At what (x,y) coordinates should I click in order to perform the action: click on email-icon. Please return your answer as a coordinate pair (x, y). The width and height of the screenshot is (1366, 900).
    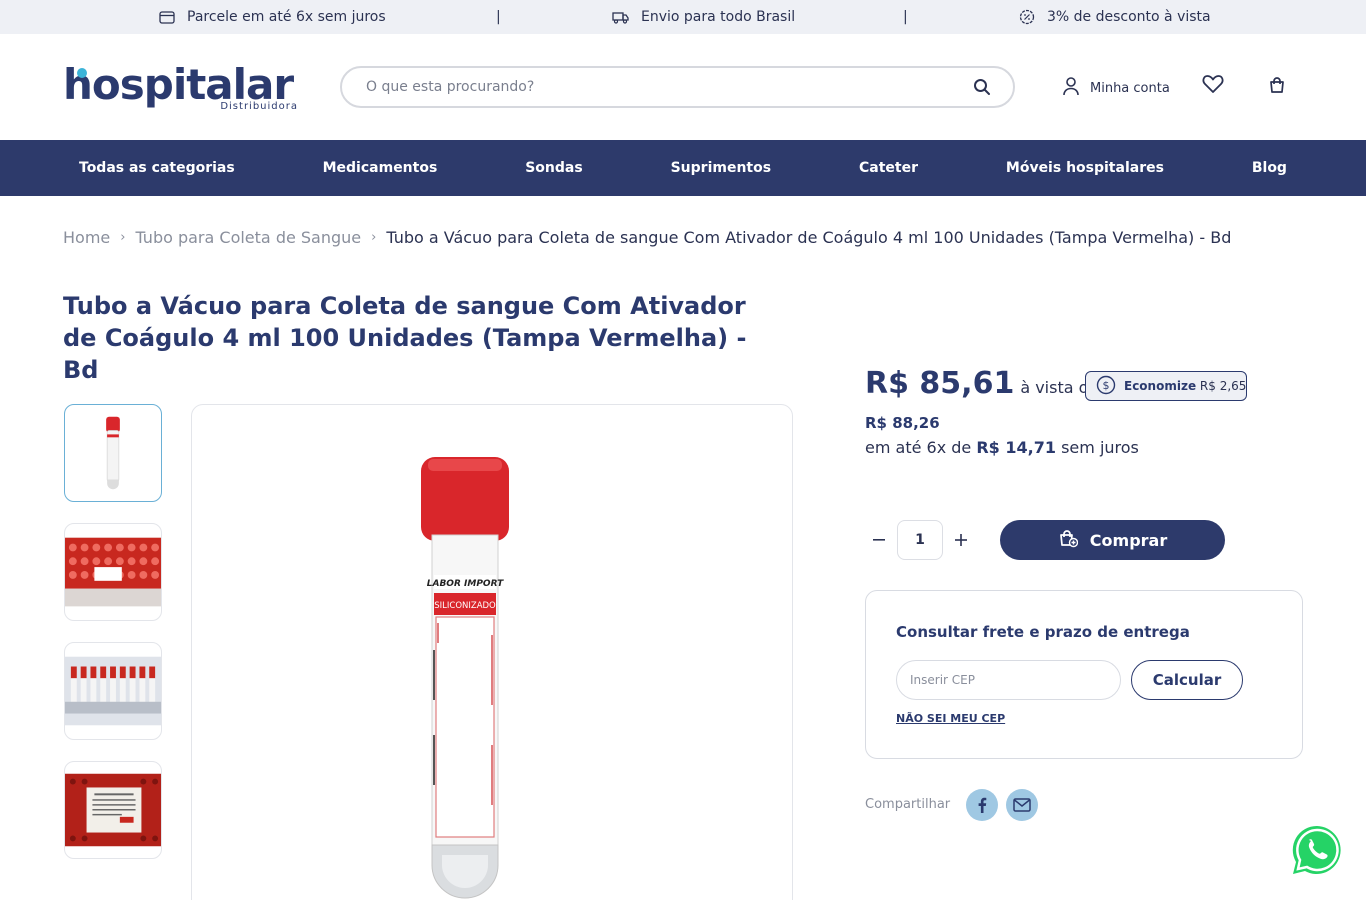
    Looking at the image, I should click on (1022, 805).